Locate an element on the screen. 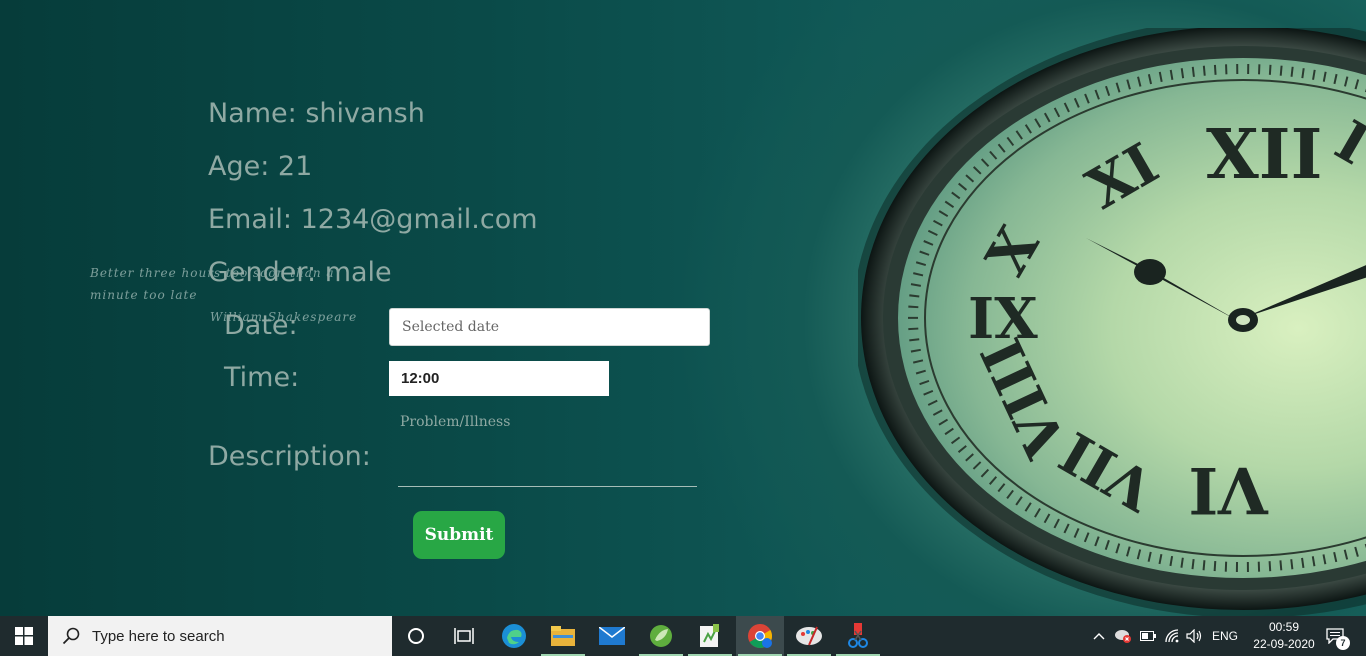 The image size is (1366, 656). taskbar-app-file-explorer is located at coordinates (563, 636).